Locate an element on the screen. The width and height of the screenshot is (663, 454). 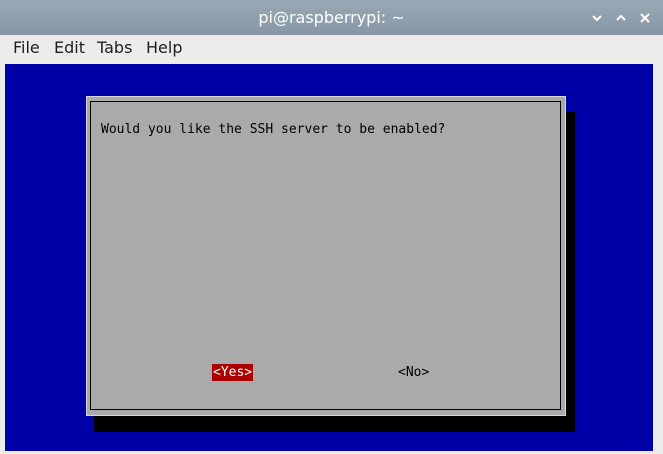
menu-file: File is located at coordinates (26, 48).